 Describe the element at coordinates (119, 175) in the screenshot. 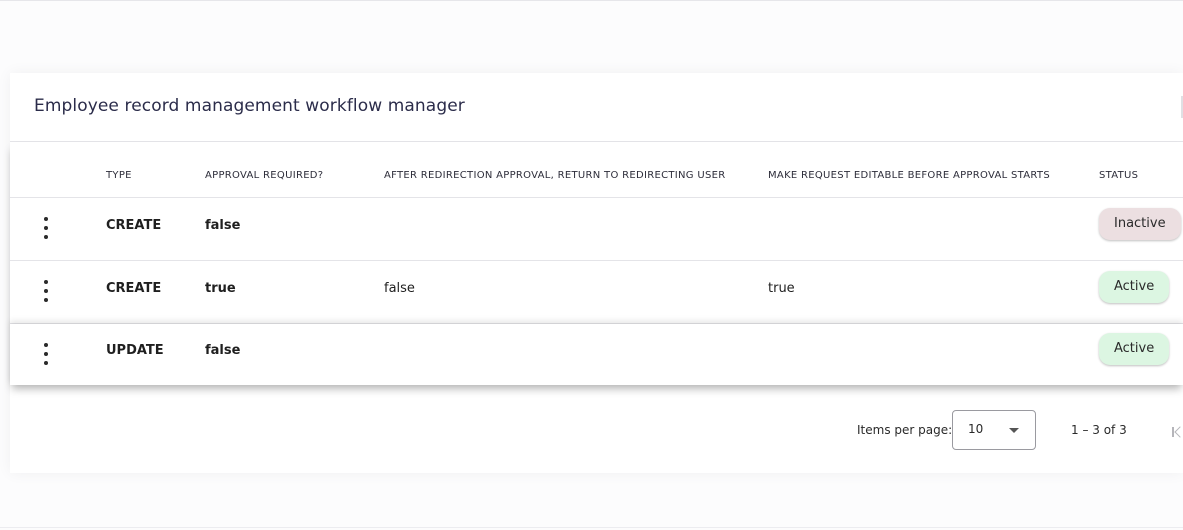

I see `column-header-type: TYPE` at that location.